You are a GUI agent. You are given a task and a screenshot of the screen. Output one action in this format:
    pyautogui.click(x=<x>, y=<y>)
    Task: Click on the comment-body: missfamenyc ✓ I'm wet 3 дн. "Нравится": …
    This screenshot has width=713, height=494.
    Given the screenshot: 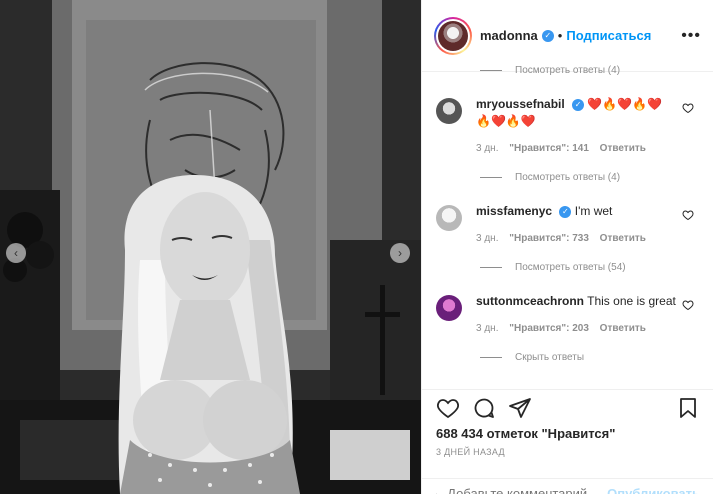 What is the action you would take?
    pyautogui.click(x=576, y=225)
    